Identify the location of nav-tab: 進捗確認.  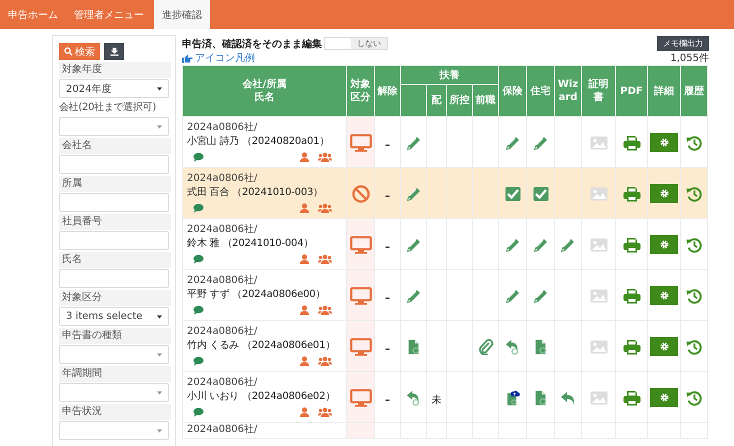
(182, 14).